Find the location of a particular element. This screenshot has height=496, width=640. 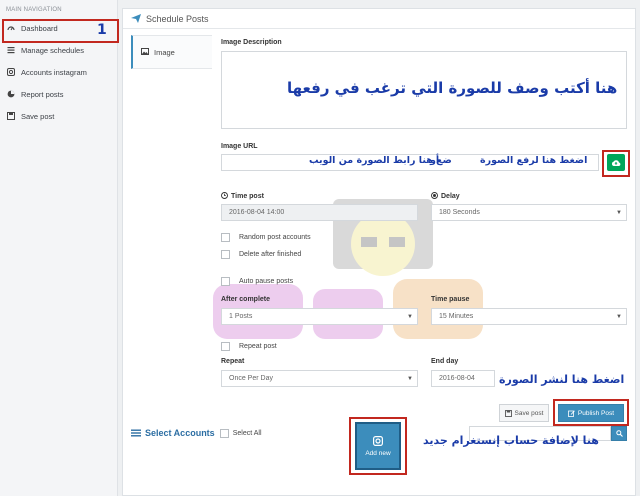

end-day-input: 2016-08-04 is located at coordinates (463, 378).